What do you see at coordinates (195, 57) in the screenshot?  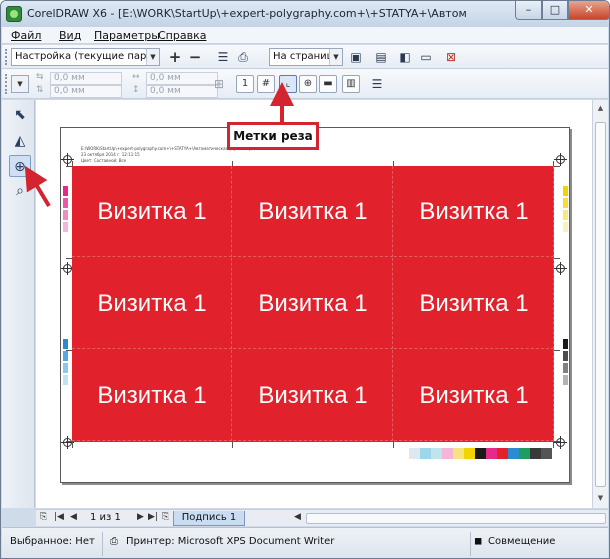 I see `remove-preset-icon: −` at bounding box center [195, 57].